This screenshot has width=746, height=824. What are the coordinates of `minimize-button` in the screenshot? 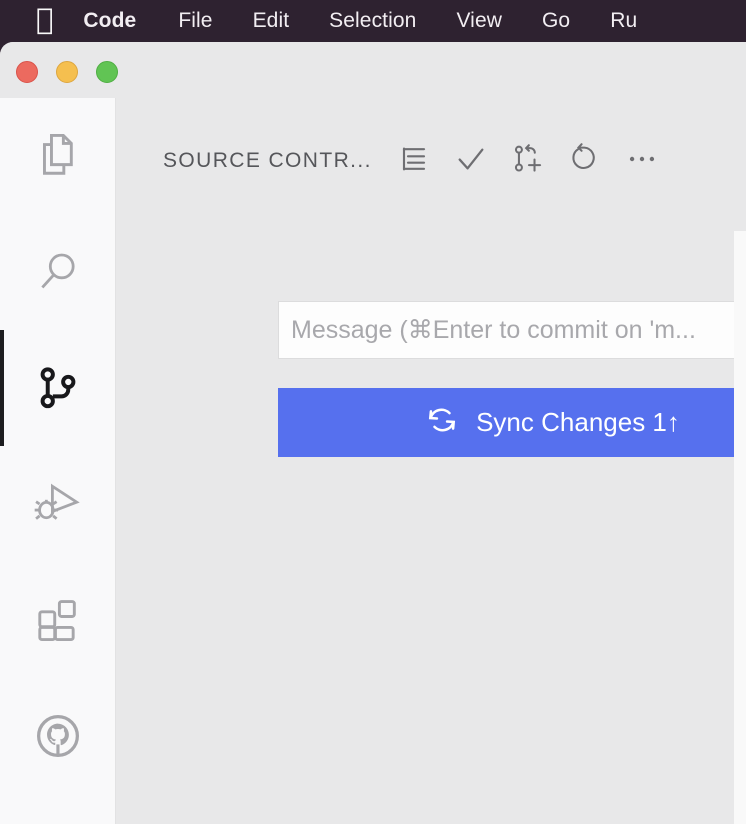 It's located at (67, 72).